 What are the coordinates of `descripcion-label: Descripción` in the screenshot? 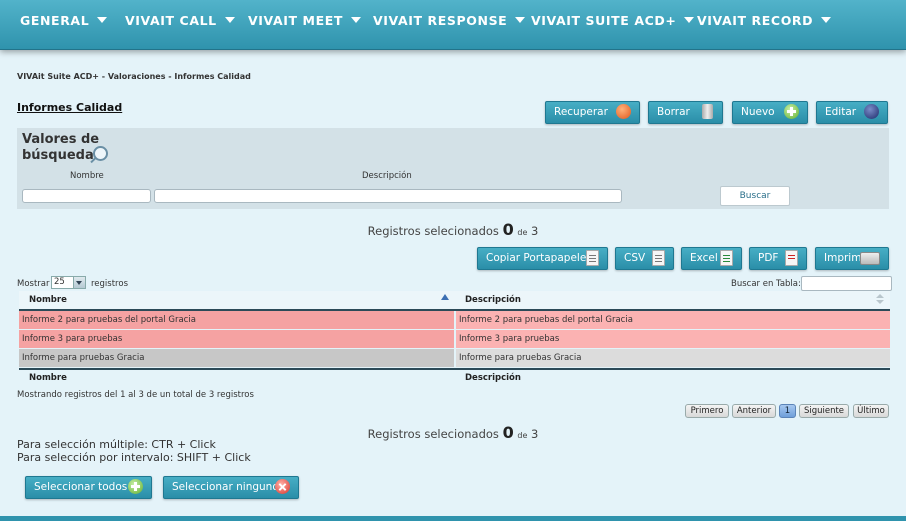 It's located at (387, 176).